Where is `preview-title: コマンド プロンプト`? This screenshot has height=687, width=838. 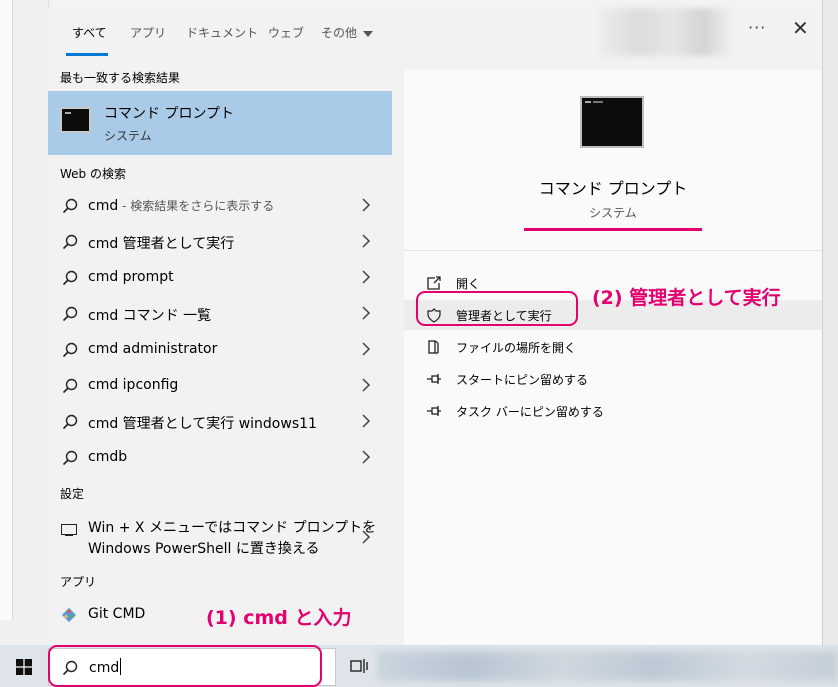 preview-title: コマンド プロンプト is located at coordinates (613, 188).